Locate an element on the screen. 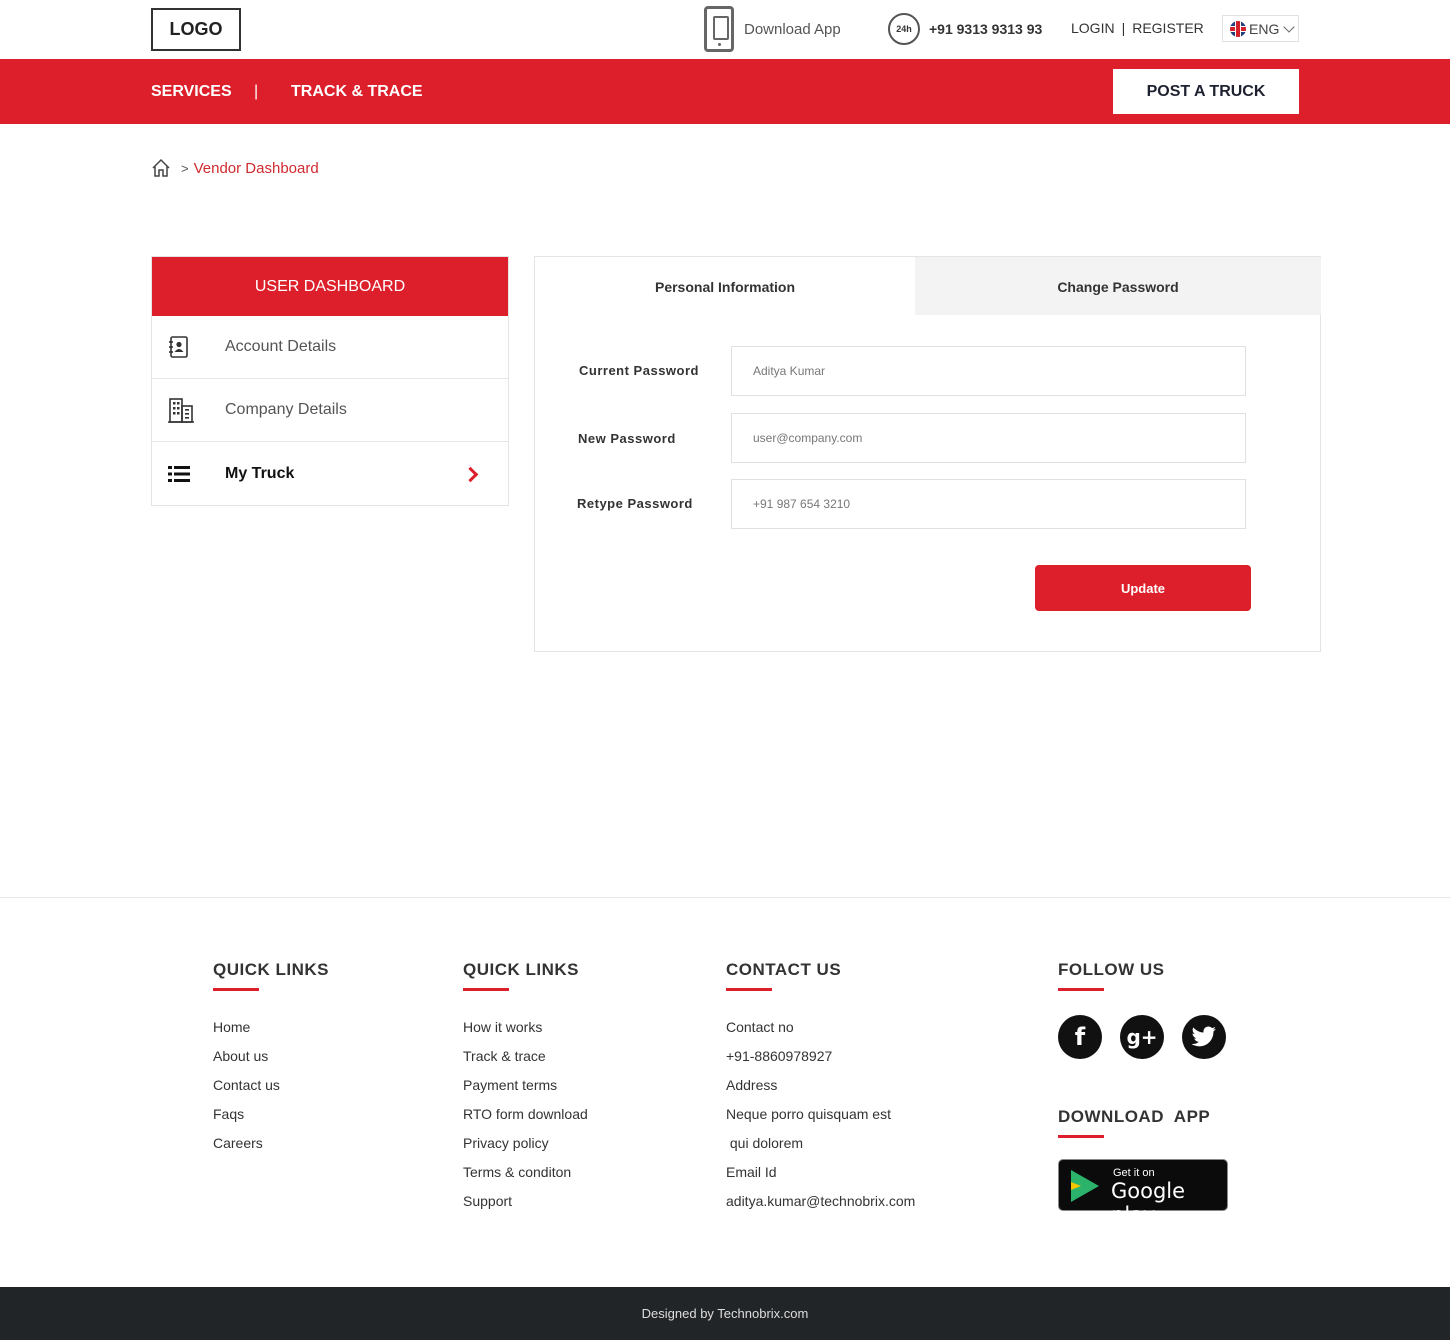 The width and height of the screenshot is (1450, 1340). footer-link-contact: Contact us is located at coordinates (271, 1089).